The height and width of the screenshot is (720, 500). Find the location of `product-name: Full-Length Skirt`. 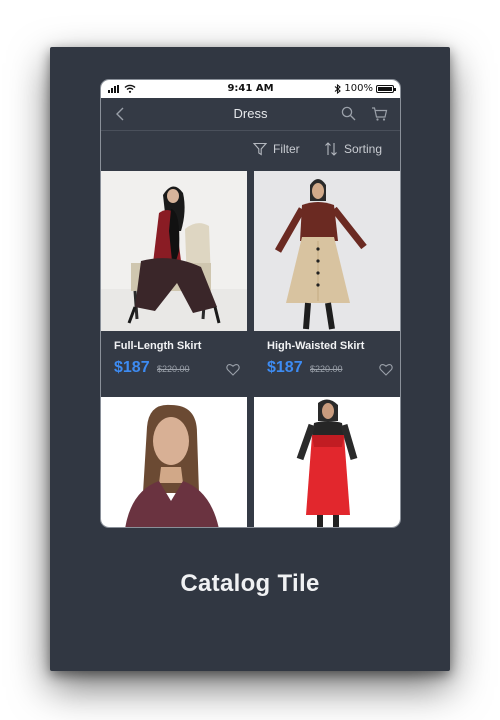

product-name: Full-Length Skirt is located at coordinates (158, 346).